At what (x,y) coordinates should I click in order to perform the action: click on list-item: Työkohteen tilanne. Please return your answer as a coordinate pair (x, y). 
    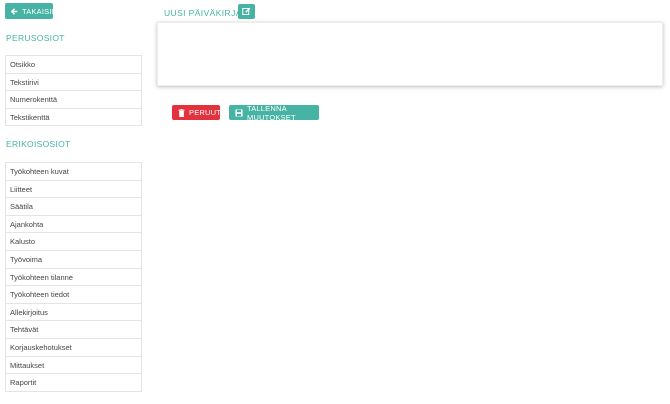
    Looking at the image, I should click on (73, 278).